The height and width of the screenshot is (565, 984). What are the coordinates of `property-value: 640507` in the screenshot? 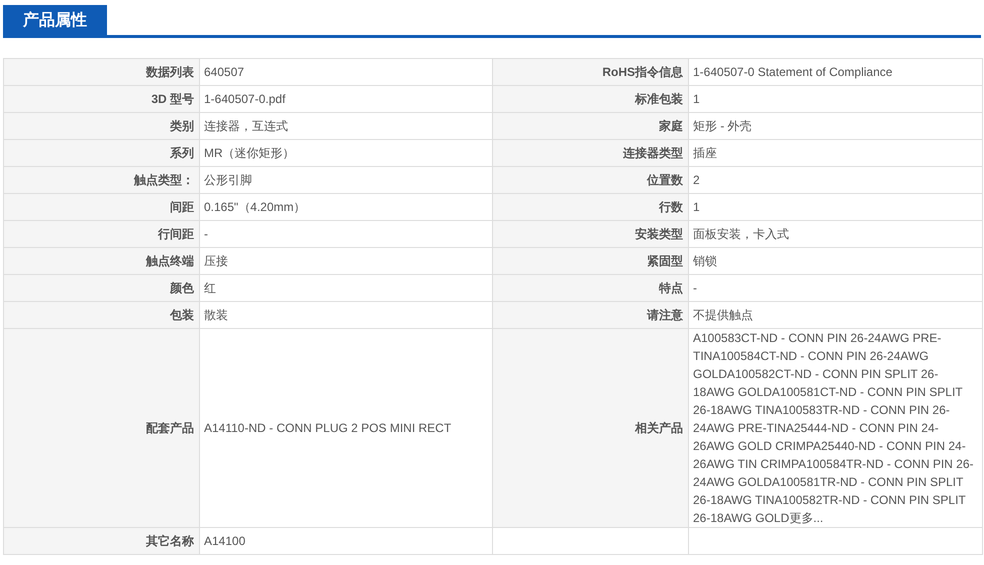 It's located at (346, 72).